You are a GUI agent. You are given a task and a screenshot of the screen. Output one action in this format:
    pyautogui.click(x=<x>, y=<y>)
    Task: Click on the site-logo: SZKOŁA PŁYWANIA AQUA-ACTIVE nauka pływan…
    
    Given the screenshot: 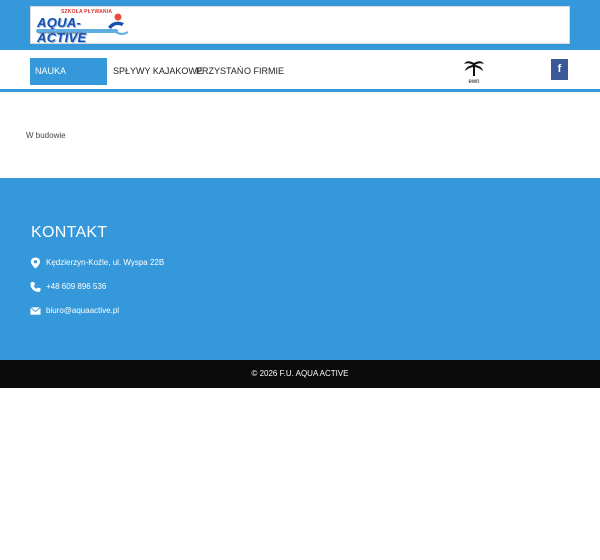 What is the action you would take?
    pyautogui.click(x=81, y=27)
    